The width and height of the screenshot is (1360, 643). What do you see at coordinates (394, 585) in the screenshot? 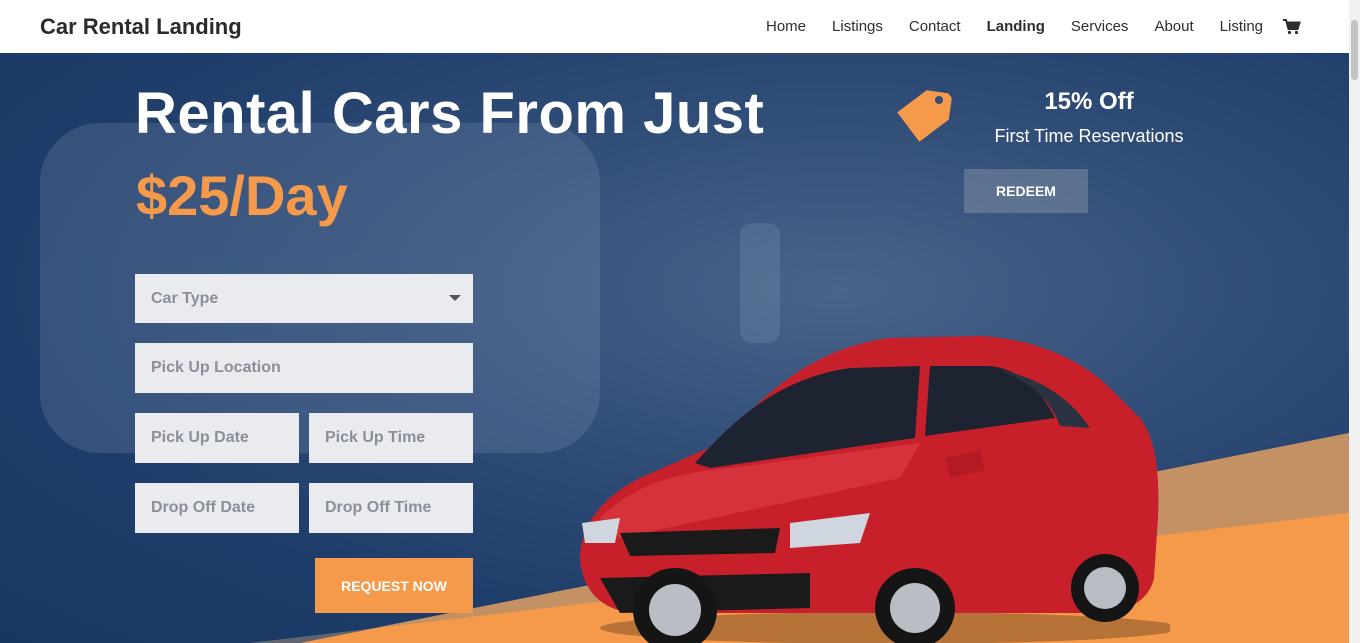
I see `request-now-button: REQUEST NOW` at bounding box center [394, 585].